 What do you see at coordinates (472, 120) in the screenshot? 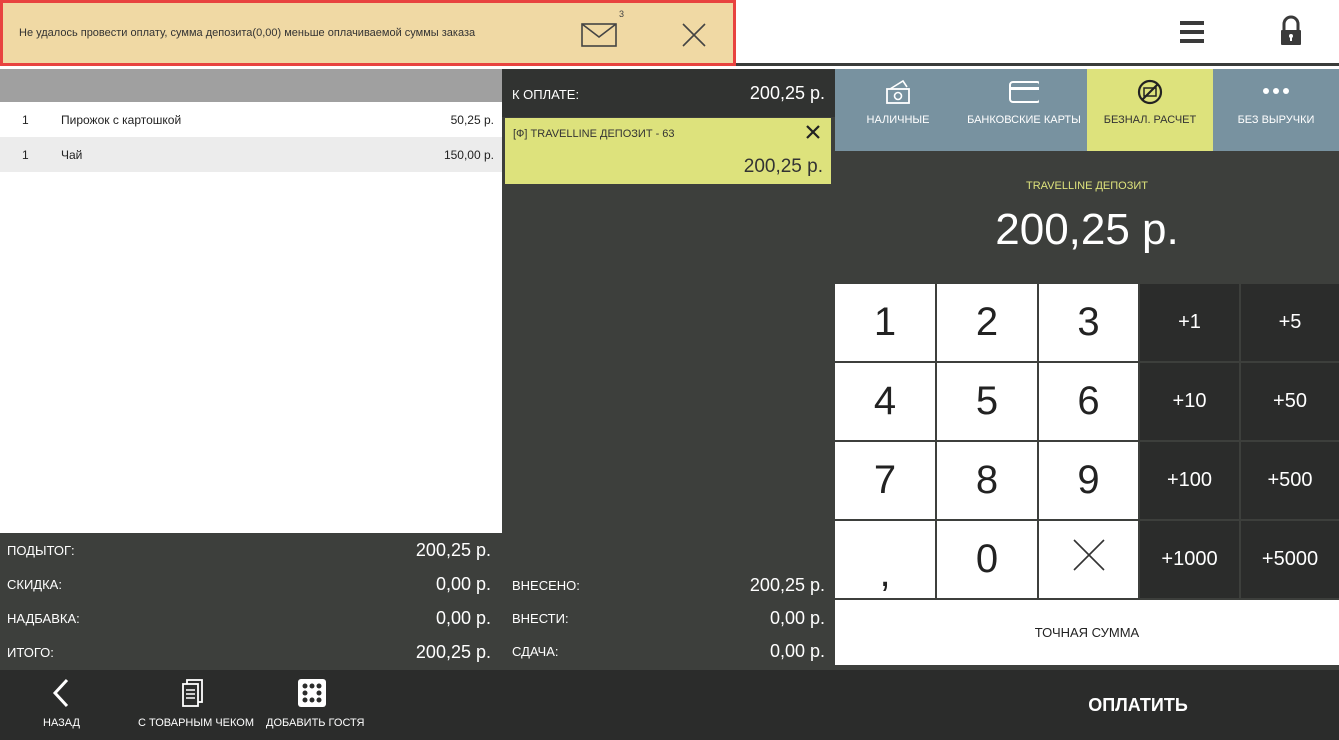
I see `item-price: 50,25 р.` at bounding box center [472, 120].